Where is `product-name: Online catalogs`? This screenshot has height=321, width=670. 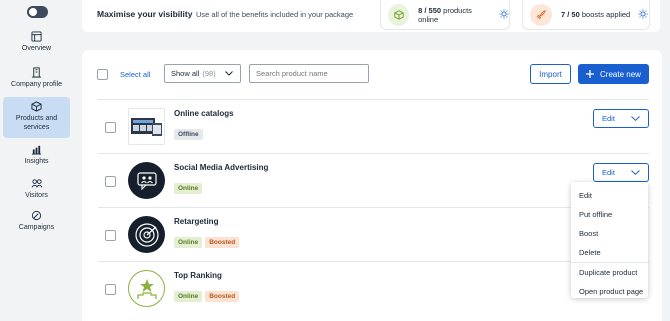
product-name: Online catalogs is located at coordinates (204, 113).